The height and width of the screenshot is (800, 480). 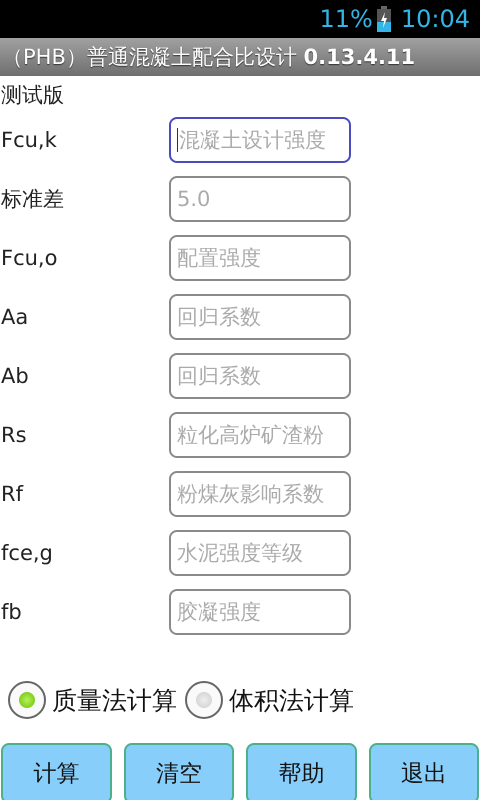 I want to click on radio-label: 质量法计算, so click(x=114, y=700).